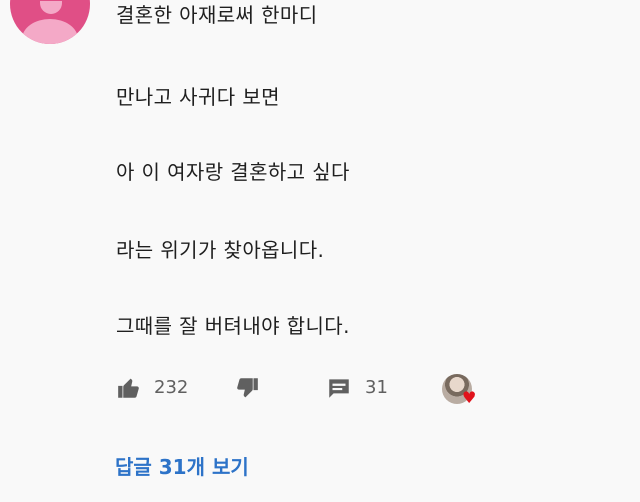  What do you see at coordinates (171, 387) in the screenshot?
I see `like-count: 232` at bounding box center [171, 387].